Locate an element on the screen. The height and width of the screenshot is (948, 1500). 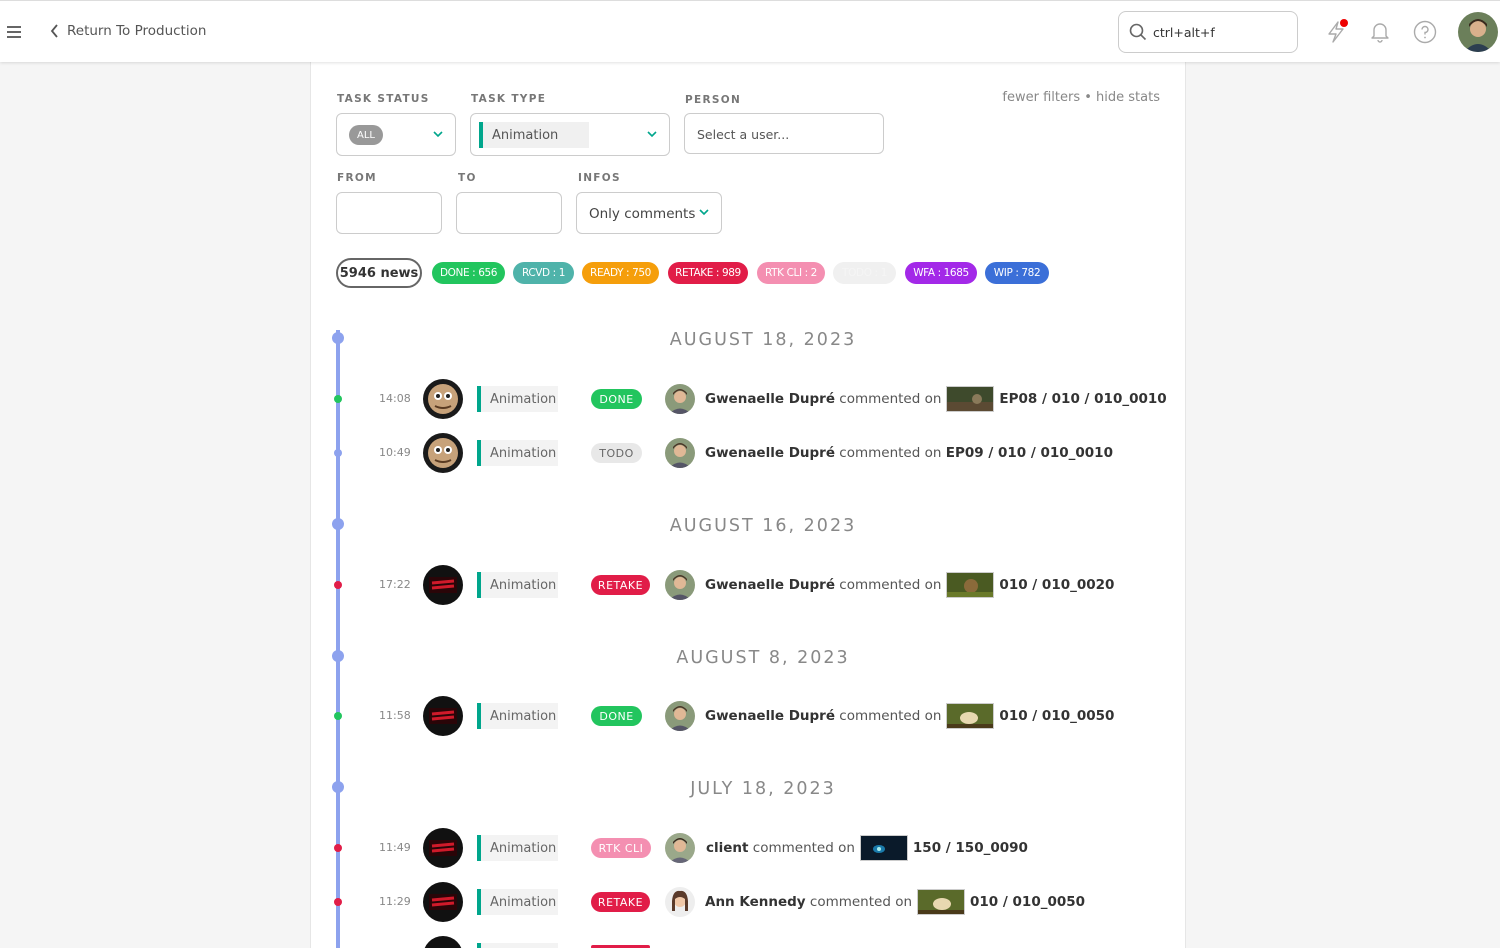
infos-label: INFOS is located at coordinates (599, 178).